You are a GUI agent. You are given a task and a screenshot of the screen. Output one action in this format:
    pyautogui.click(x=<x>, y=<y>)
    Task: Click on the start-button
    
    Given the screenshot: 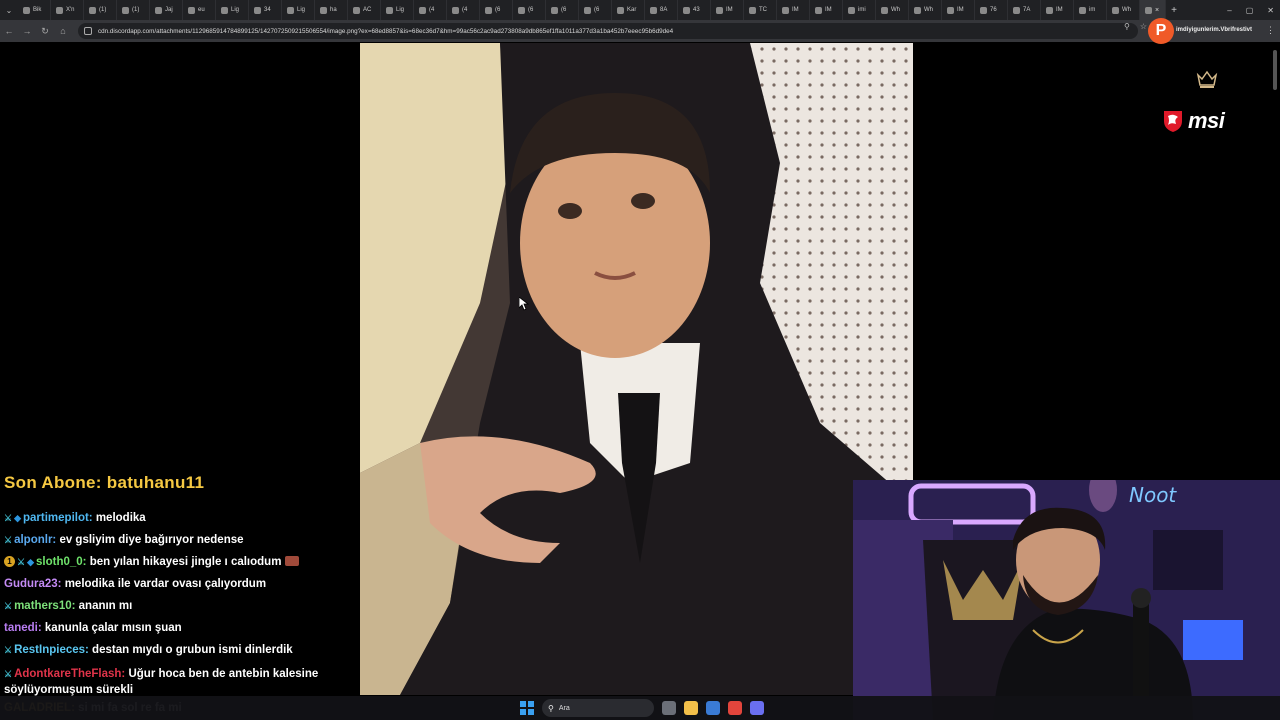 What is the action you would take?
    pyautogui.click(x=527, y=708)
    